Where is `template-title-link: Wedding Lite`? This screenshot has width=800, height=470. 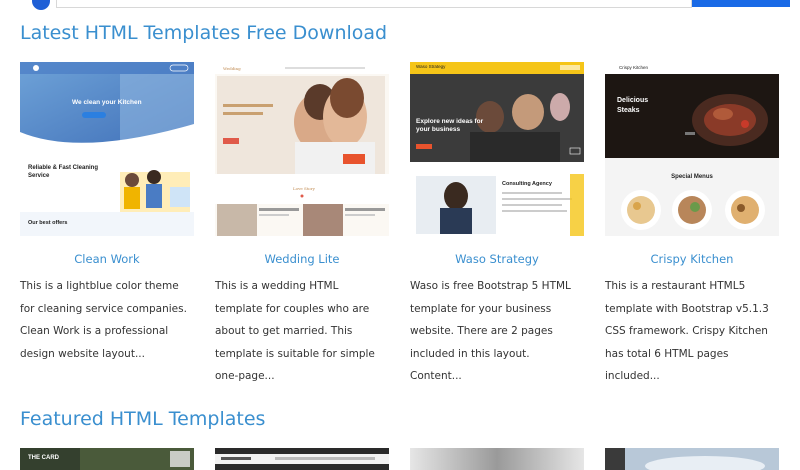
template-title-link: Wedding Lite is located at coordinates (302, 259).